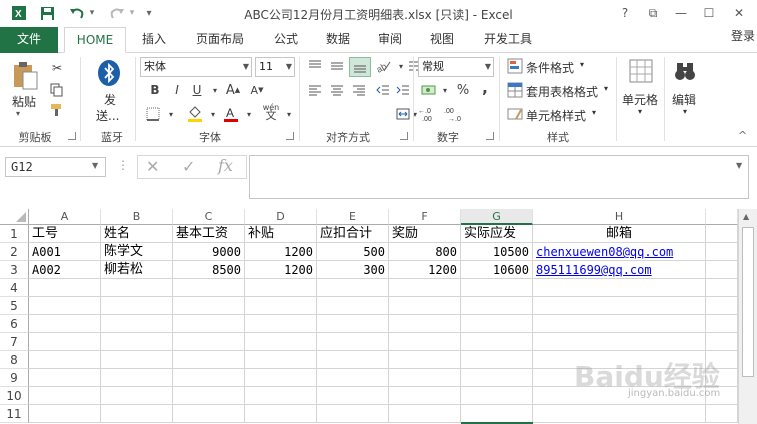  Describe the element at coordinates (640, 111) in the screenshot. I see `cells-dropdown-icon: ▾` at that location.